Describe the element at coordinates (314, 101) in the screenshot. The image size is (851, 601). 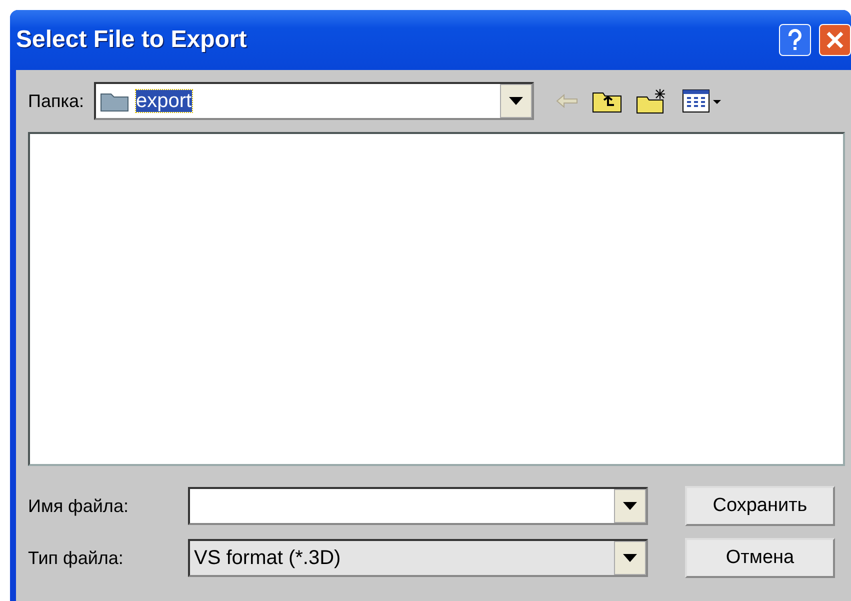
I see `folder-dropdown: export` at that location.